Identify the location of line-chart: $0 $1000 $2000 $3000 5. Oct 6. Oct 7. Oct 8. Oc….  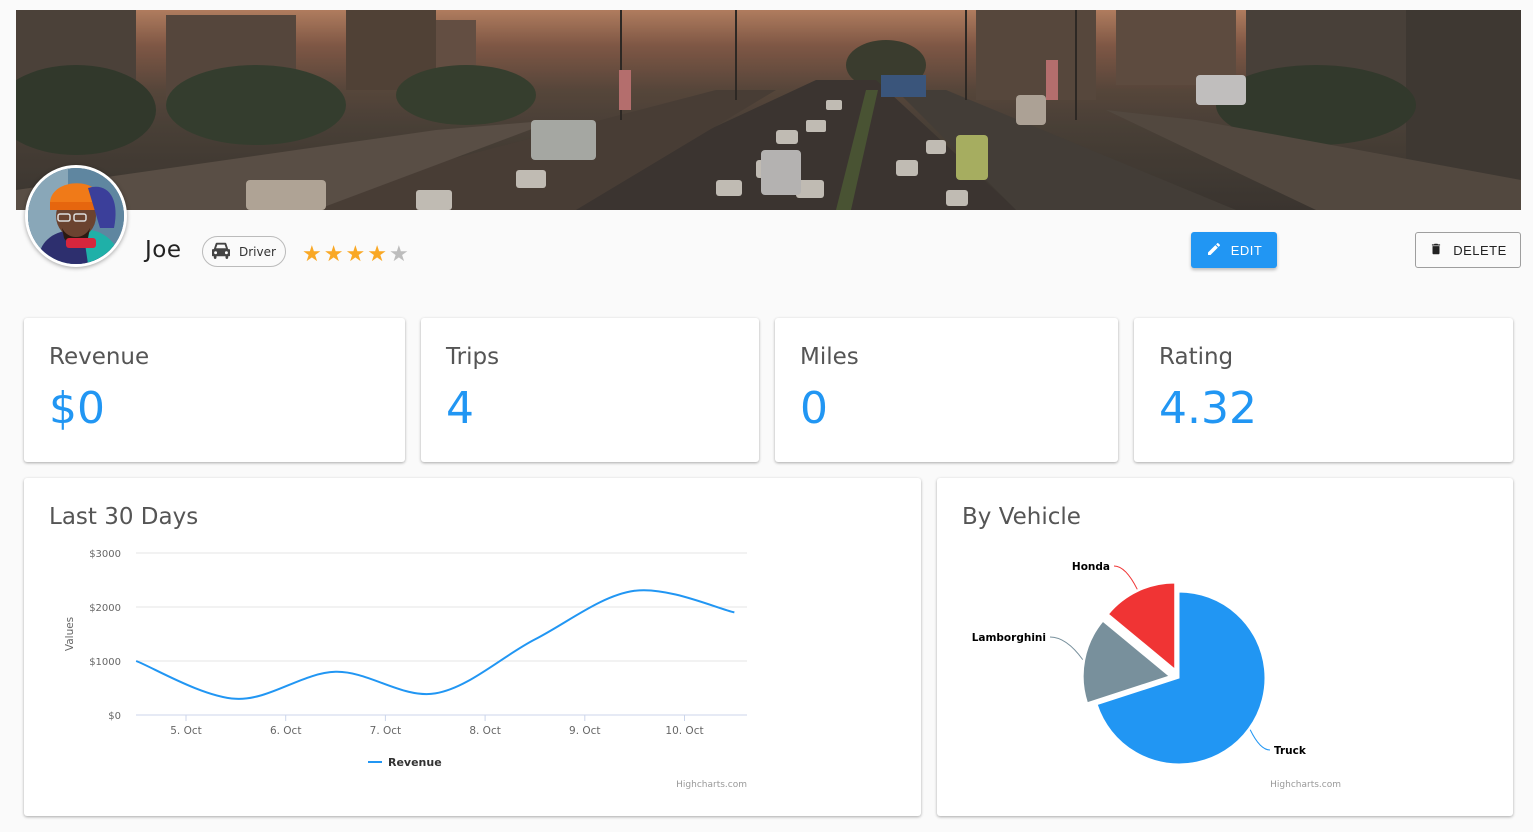
(405, 669).